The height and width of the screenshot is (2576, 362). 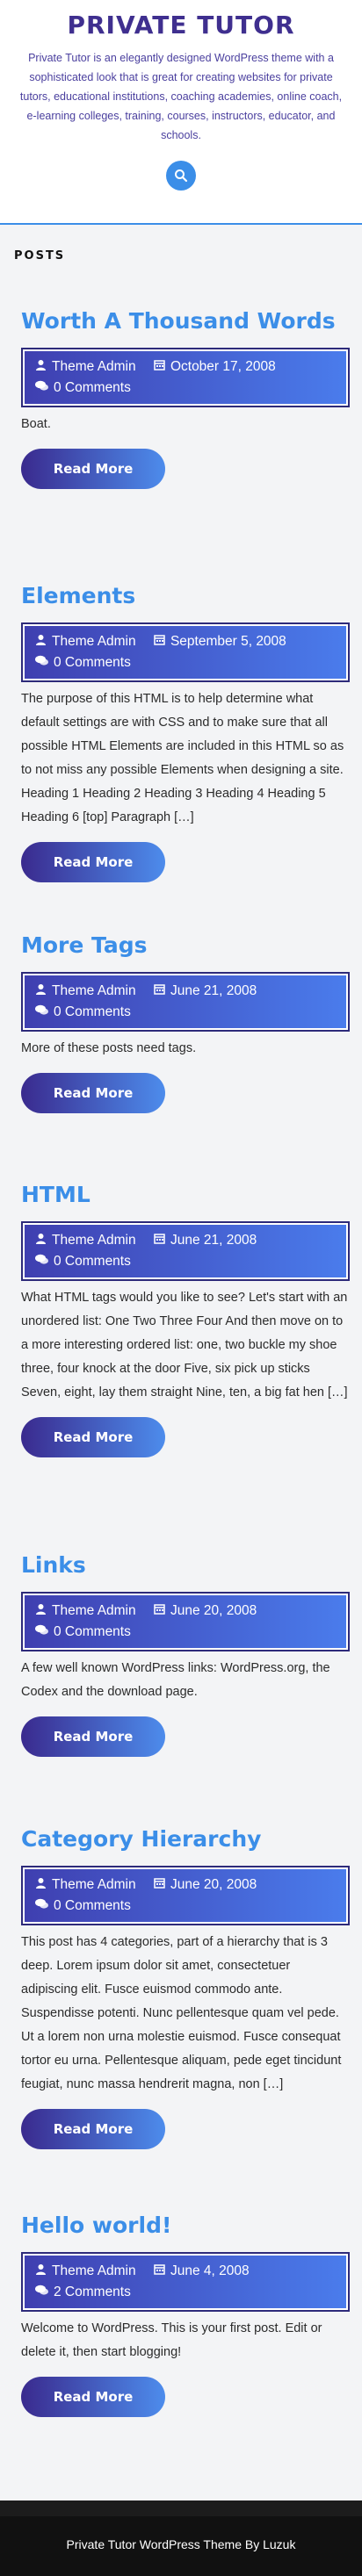 I want to click on post-title: More Tags, so click(x=186, y=946).